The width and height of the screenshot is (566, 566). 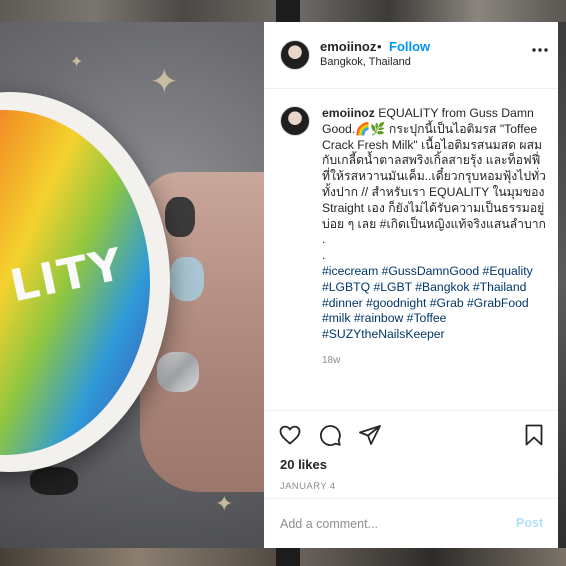 I want to click on location-link: Bangkok, Thailand, so click(x=365, y=62).